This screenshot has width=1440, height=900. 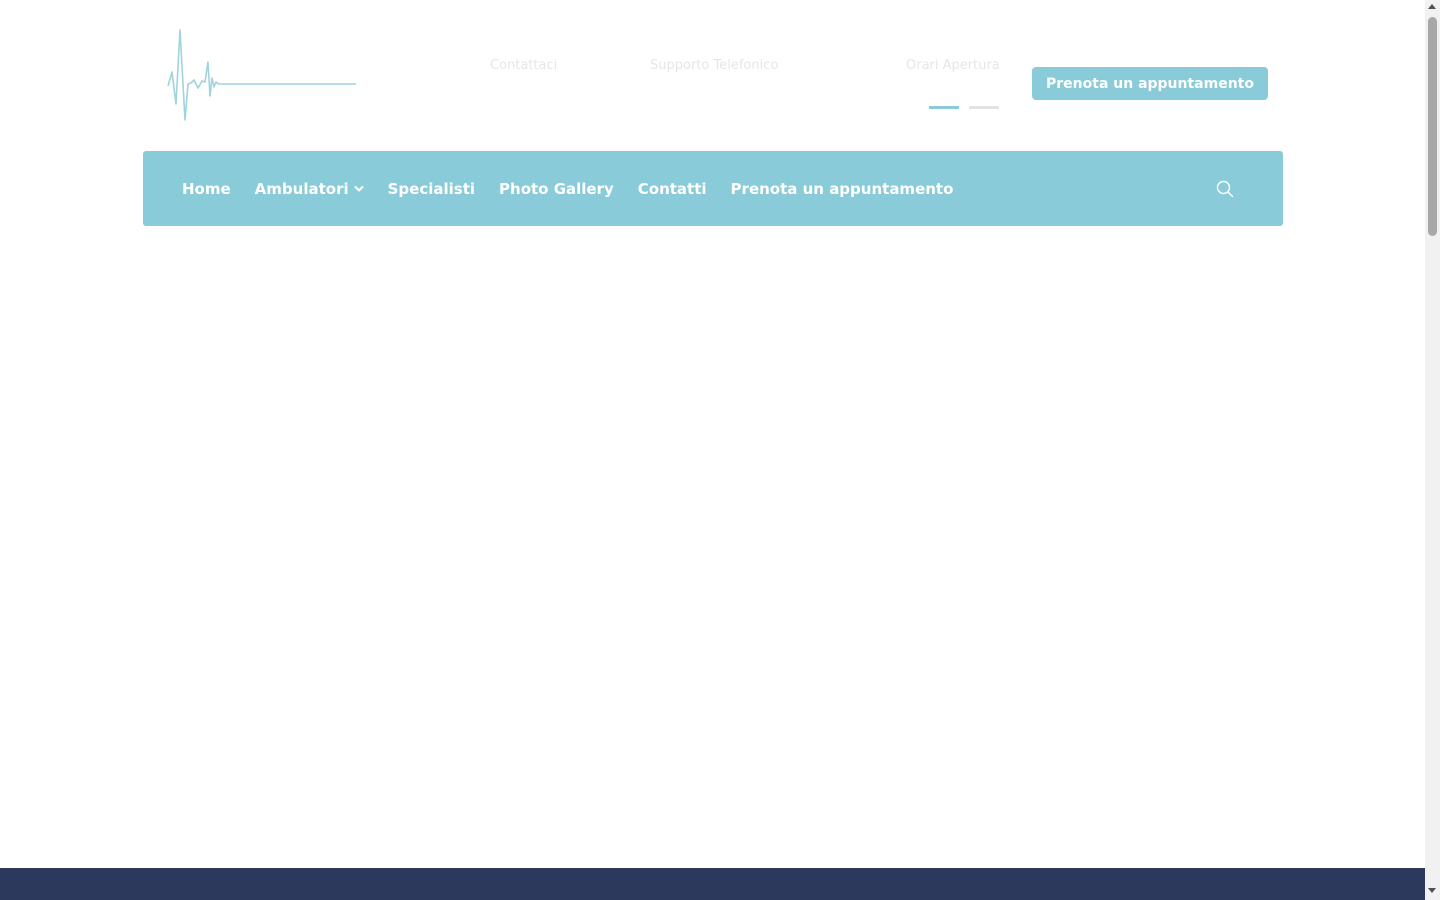 I want to click on info-slider-dots, so click(x=964, y=107).